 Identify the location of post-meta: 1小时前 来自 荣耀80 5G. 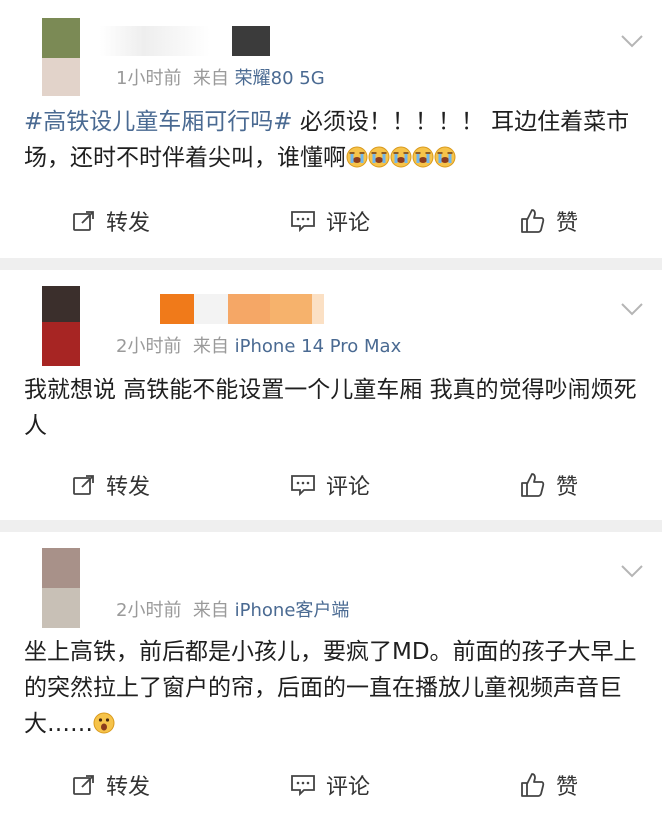
(220, 77).